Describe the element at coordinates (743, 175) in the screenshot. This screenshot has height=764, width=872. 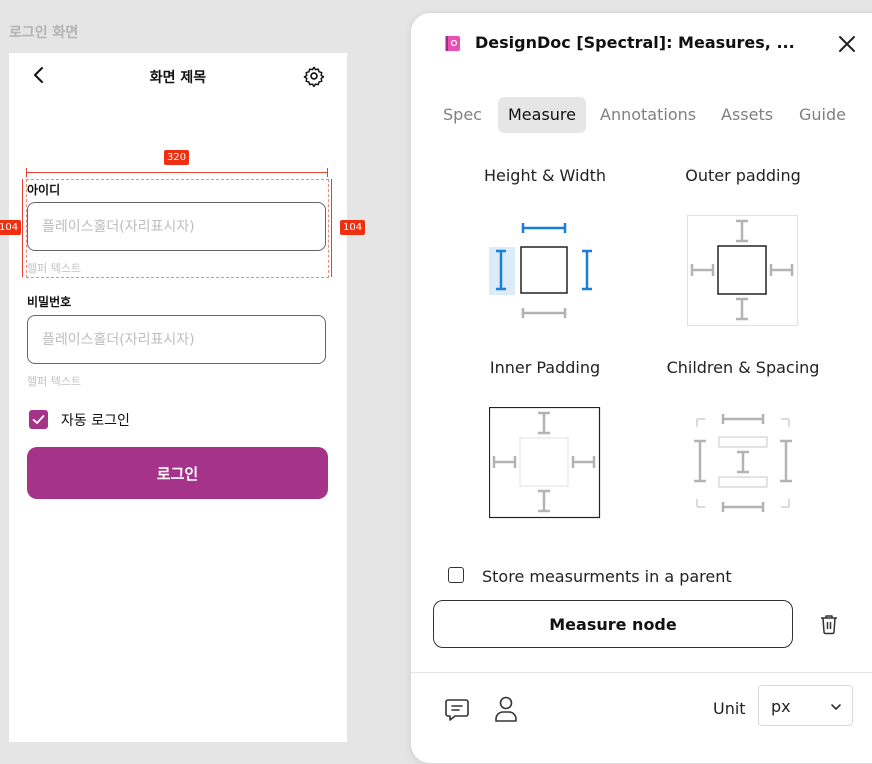
I see `option-outer-padding-label: Outer padding` at that location.